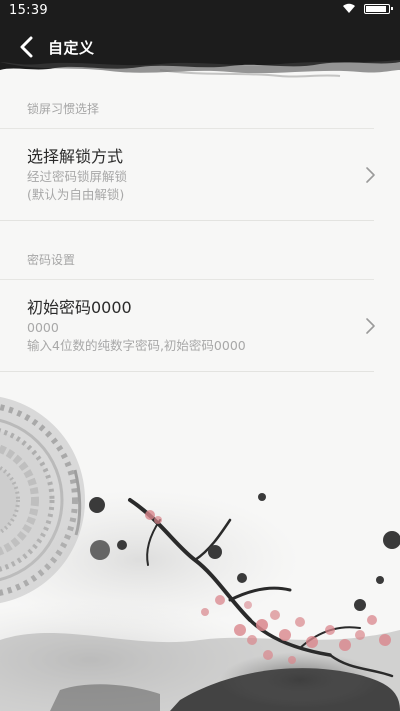 This screenshot has height=711, width=400. What do you see at coordinates (28, 10) in the screenshot?
I see `status-time: 15:39` at bounding box center [28, 10].